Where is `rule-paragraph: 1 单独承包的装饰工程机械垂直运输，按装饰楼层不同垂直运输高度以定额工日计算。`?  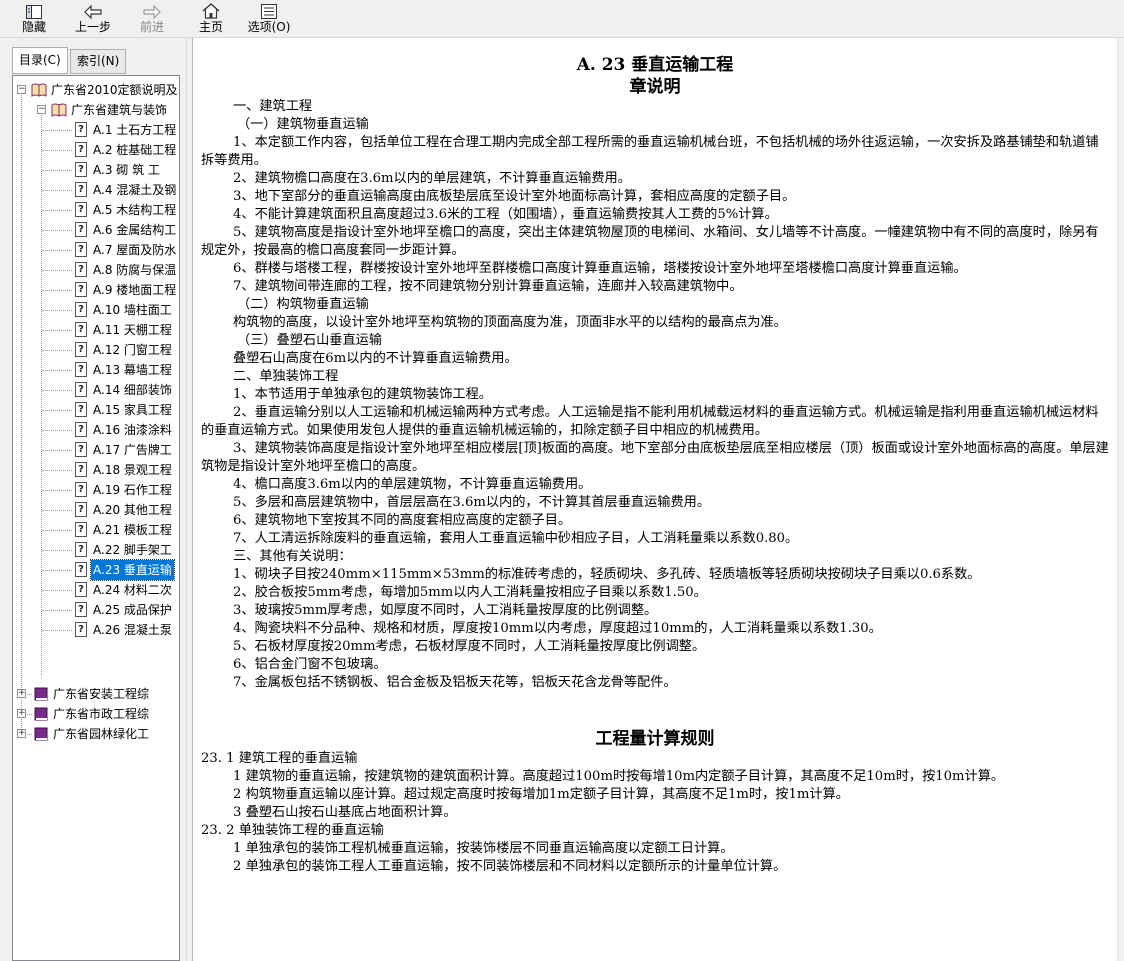
rule-paragraph: 1 单独承包的装饰工程机械垂直运输，按装饰楼层不同垂直运输高度以定额工日计算。 is located at coordinates (483, 848).